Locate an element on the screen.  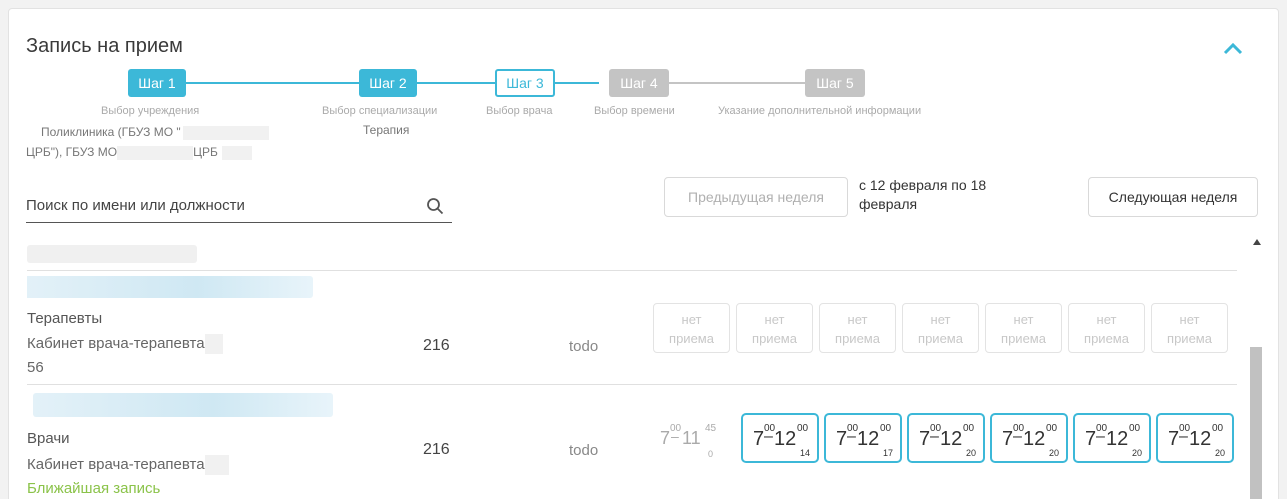
time-slot: 7 00 – 12 00 14 is located at coordinates (780, 438).